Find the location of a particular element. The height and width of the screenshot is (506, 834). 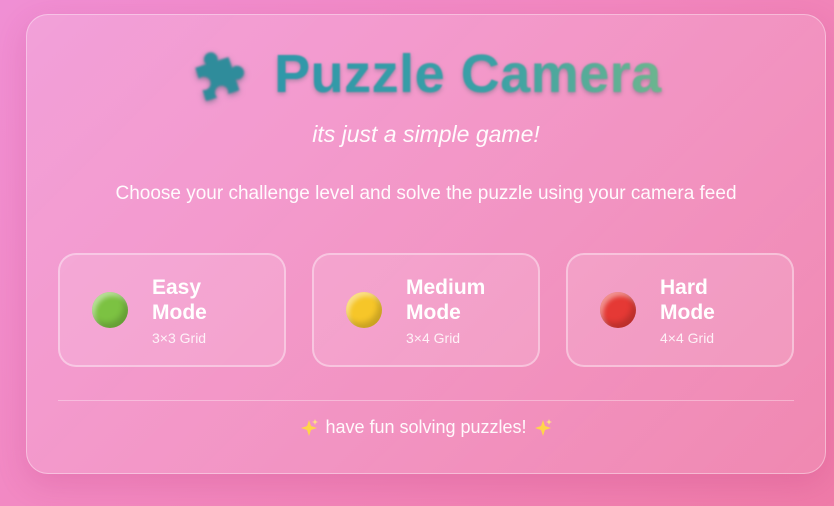

medium-mode-button: Medium Mode 3×4 Grid is located at coordinates (426, 310).